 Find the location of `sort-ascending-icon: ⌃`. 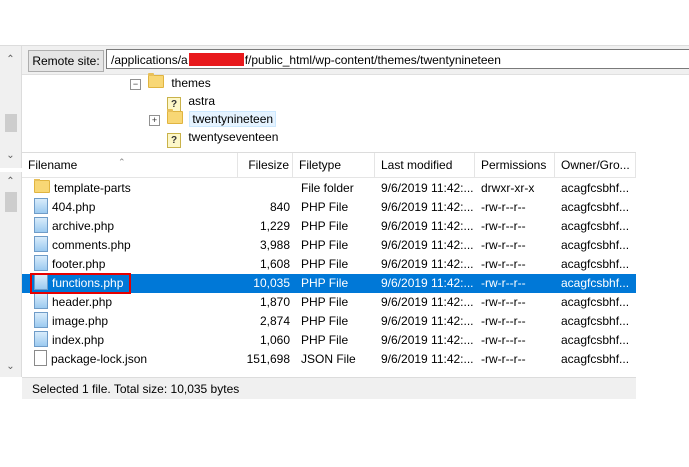

sort-ascending-icon: ⌃ is located at coordinates (122, 162).